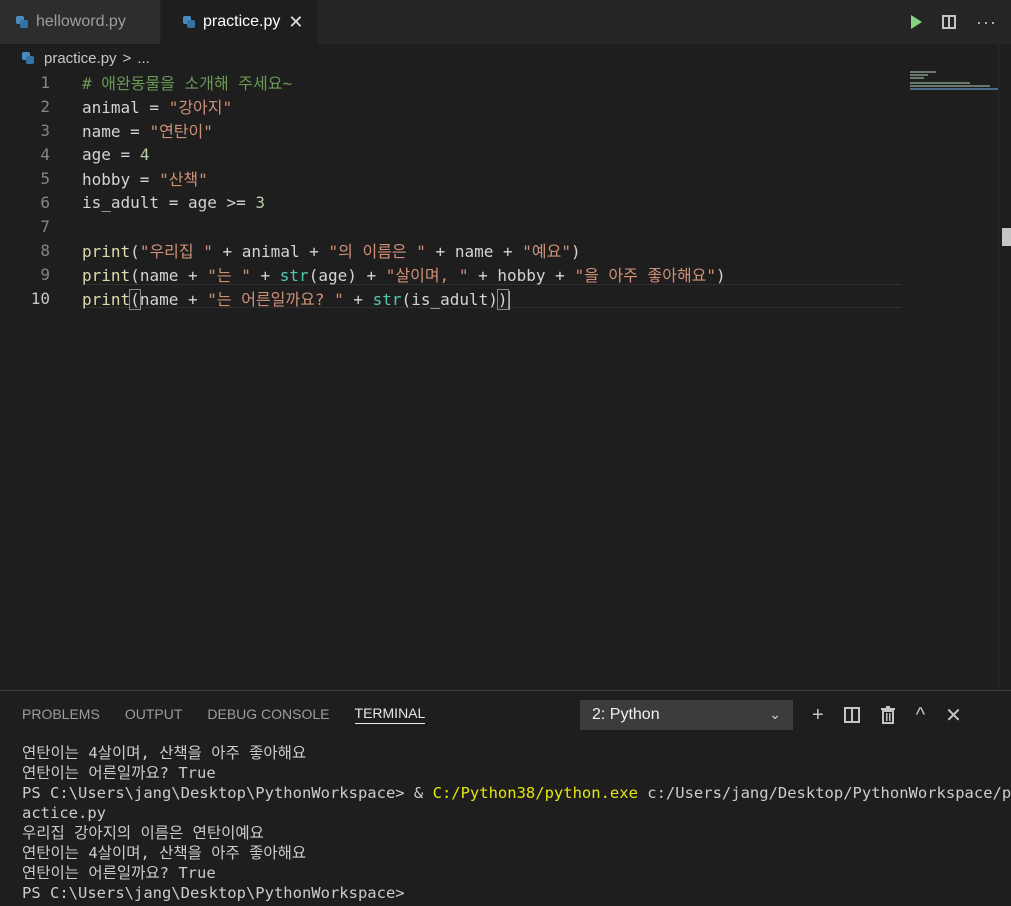 Image resolution: width=1011 pixels, height=906 pixels. I want to click on code-line: 4 age = 4, so click(500, 154).